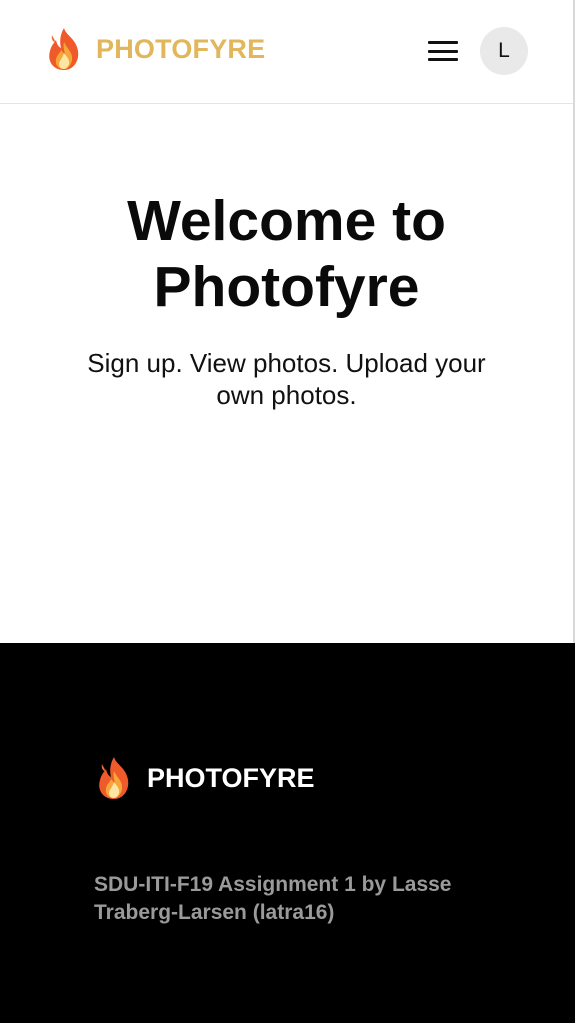 The width and height of the screenshot is (575, 1023). Describe the element at coordinates (181, 48) in the screenshot. I see `brand-name: PHOTOFYRE` at that location.